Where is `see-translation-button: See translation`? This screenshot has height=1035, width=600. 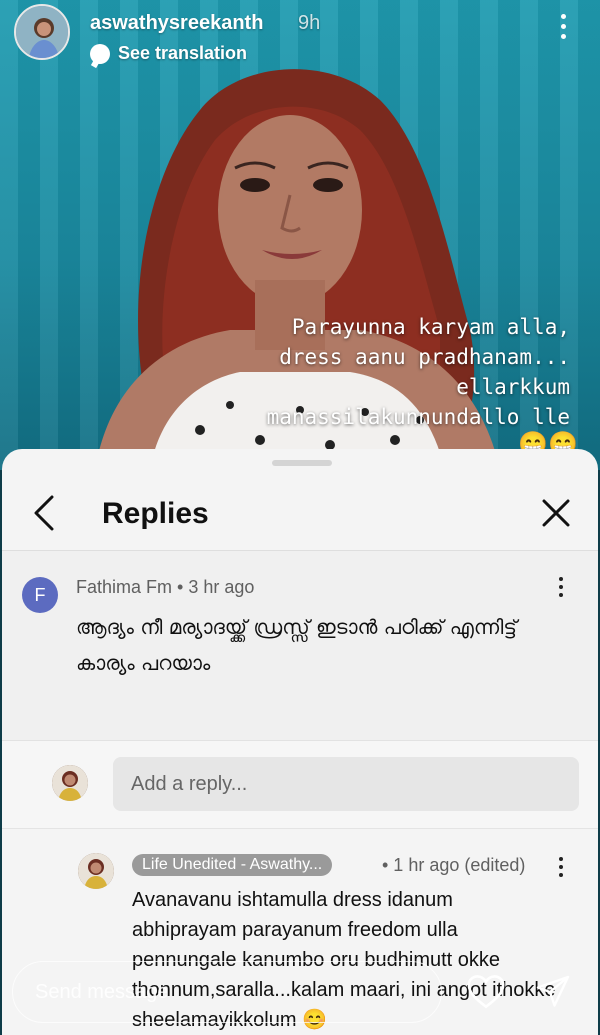
see-translation-button: See translation is located at coordinates (168, 53).